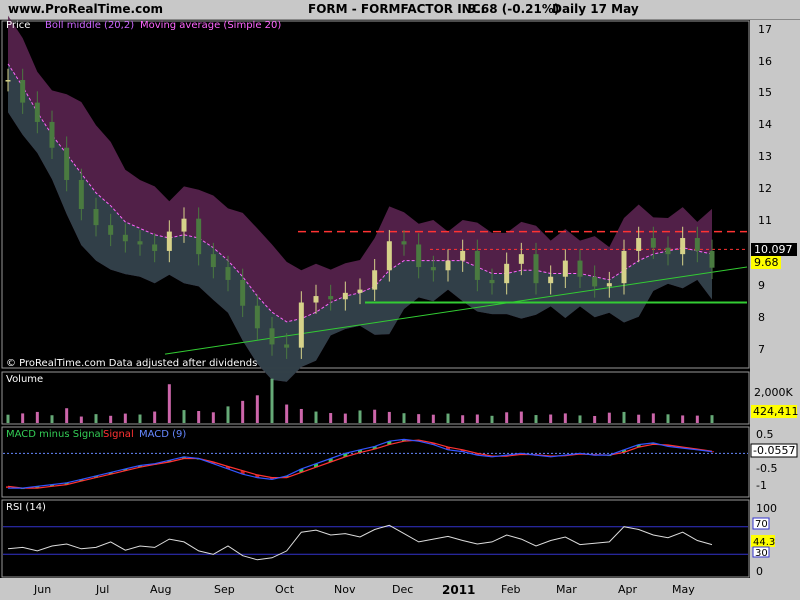  Describe the element at coordinates (628, 589) in the screenshot. I see `month-label: Apr` at that location.